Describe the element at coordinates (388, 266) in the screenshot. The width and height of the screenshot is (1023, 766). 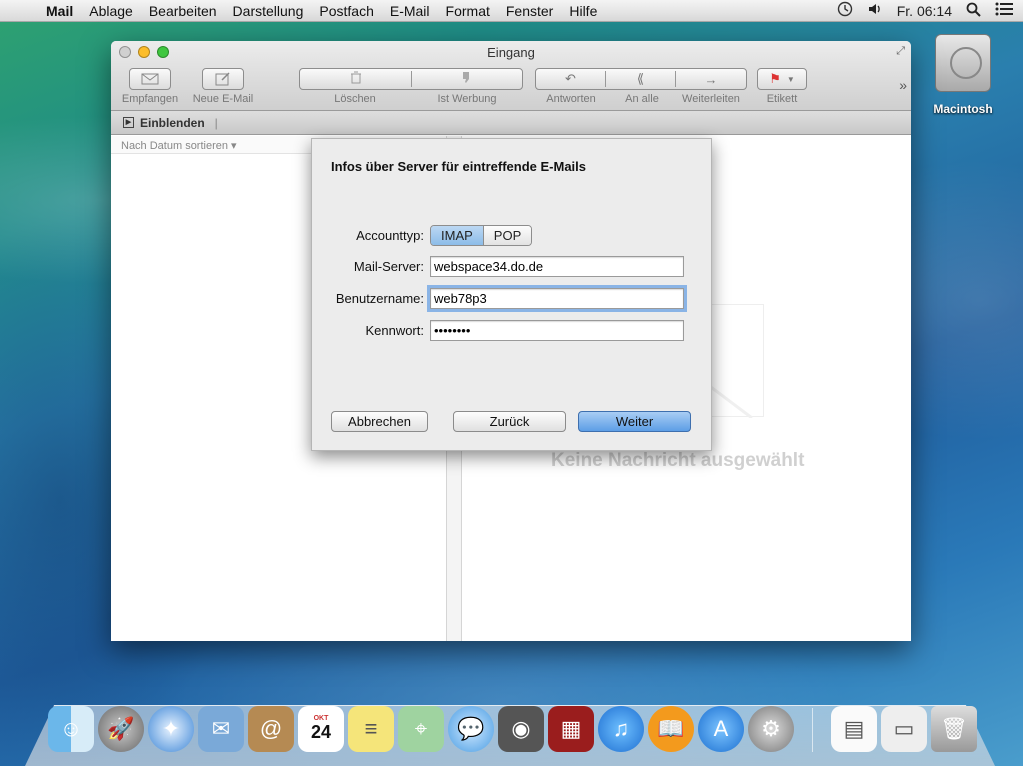
I see `mail-server-label: Mail-Server:` at that location.